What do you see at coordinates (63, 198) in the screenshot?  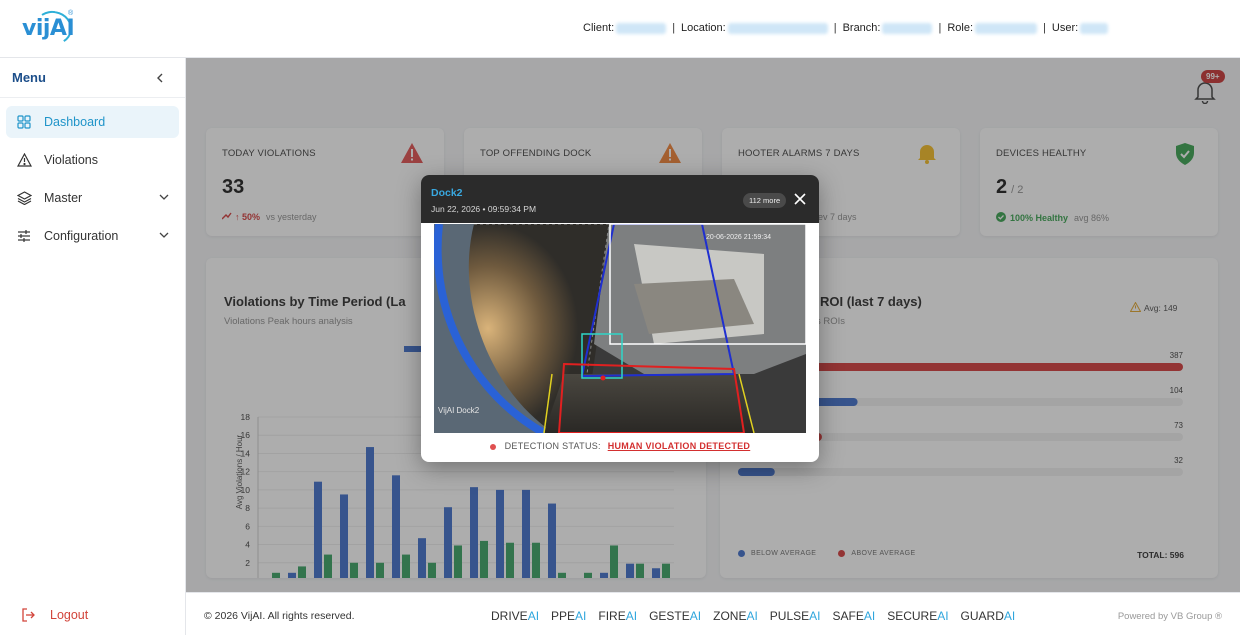 I see `sidebar-item-label: Master` at bounding box center [63, 198].